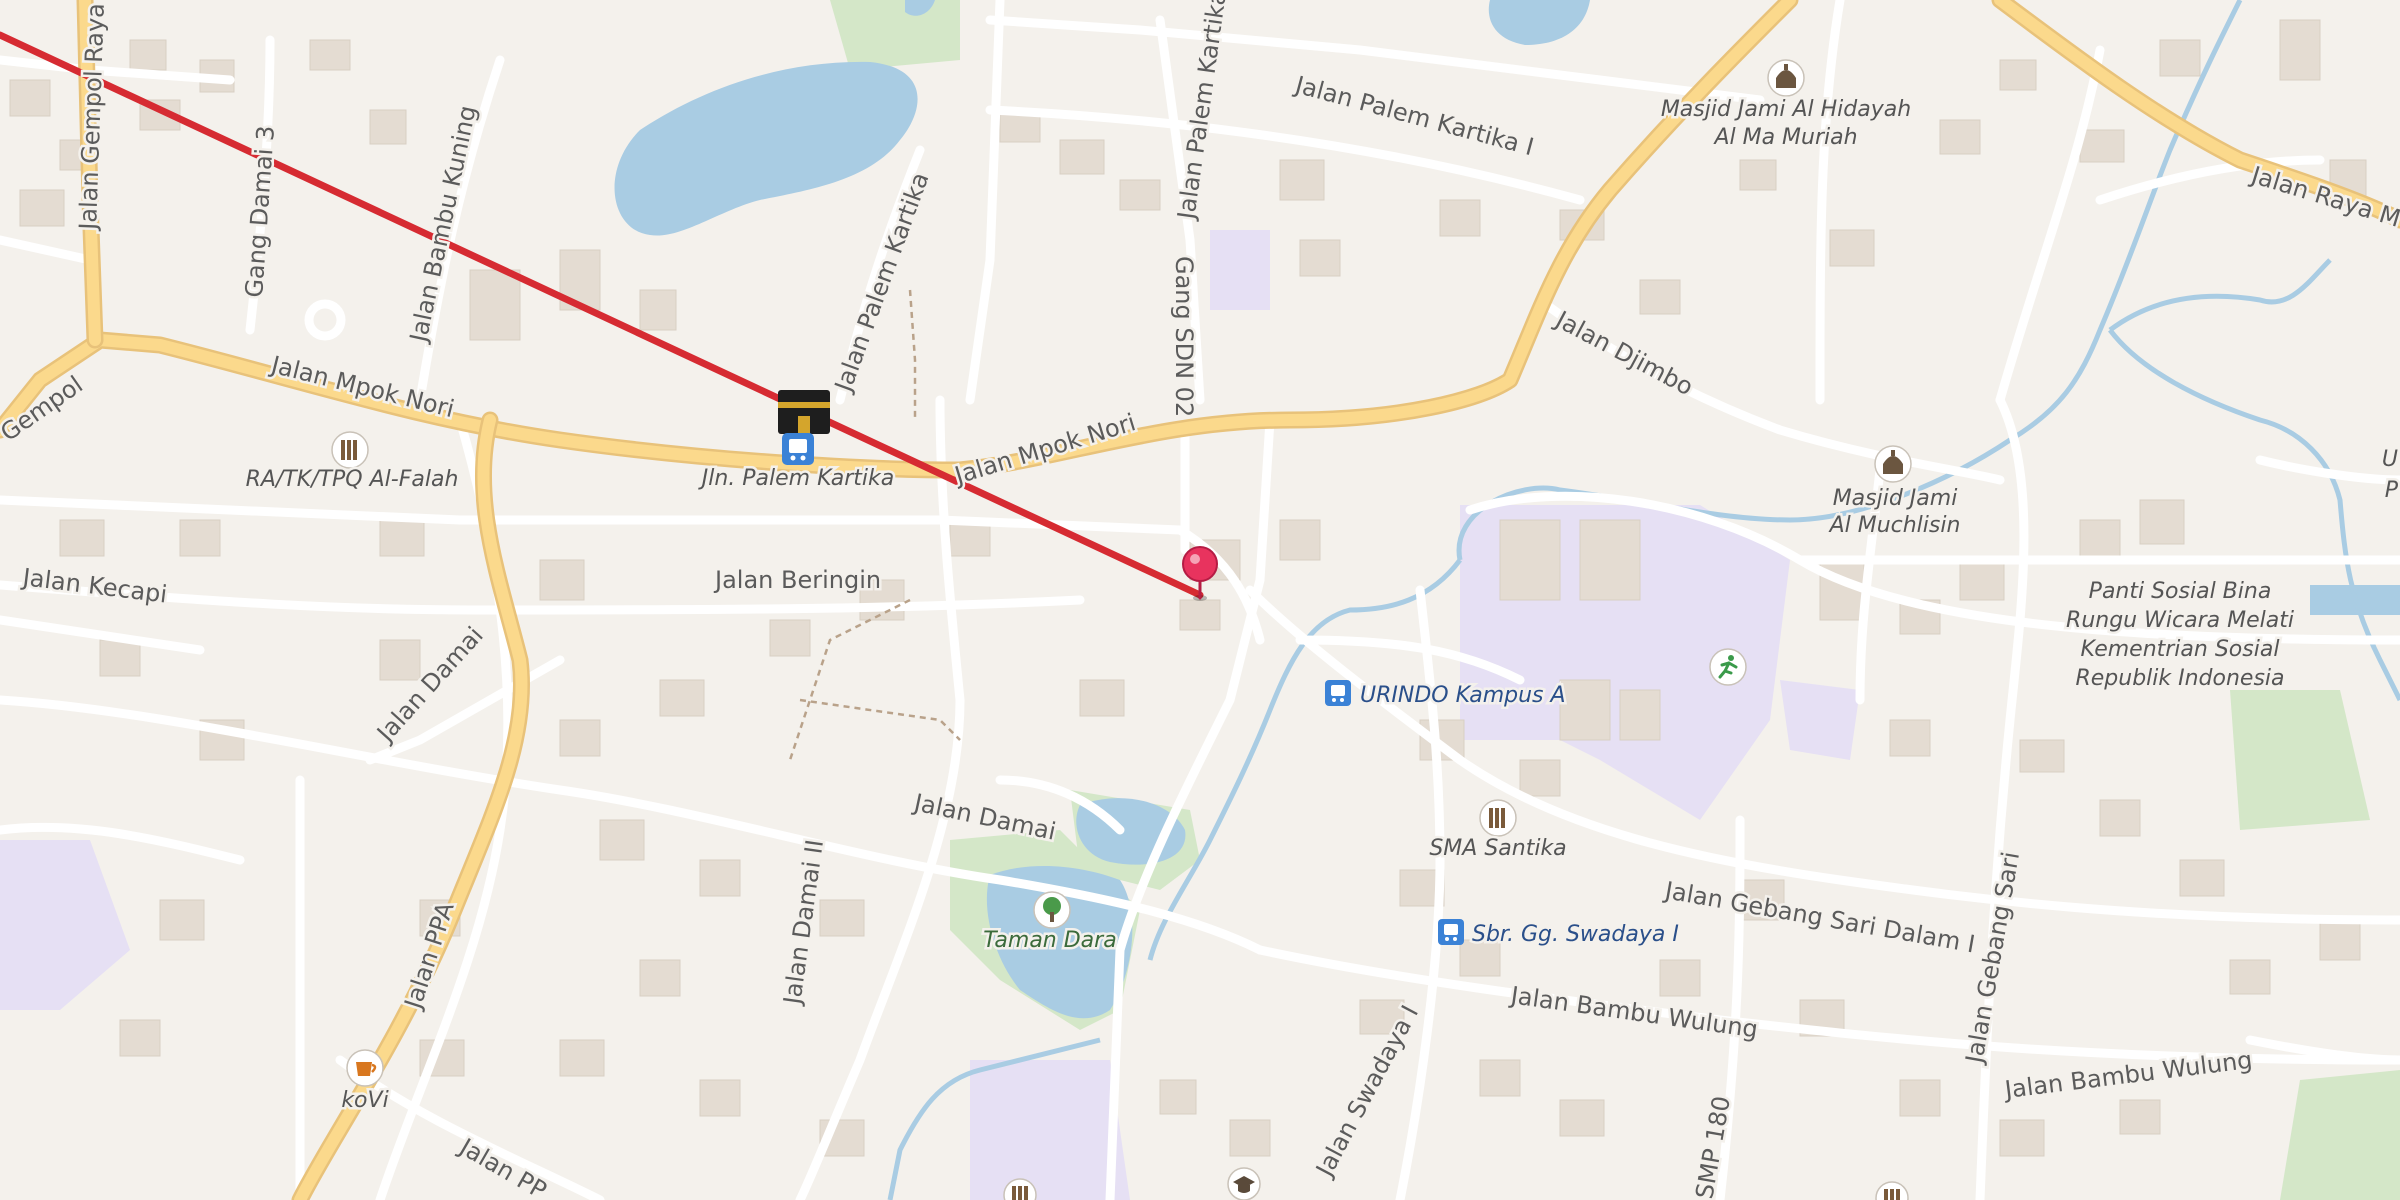  What do you see at coordinates (352, 479) in the screenshot?
I see `poi-label-ra-tk-tpq: RA/TK/TPQ Al-Falah` at bounding box center [352, 479].